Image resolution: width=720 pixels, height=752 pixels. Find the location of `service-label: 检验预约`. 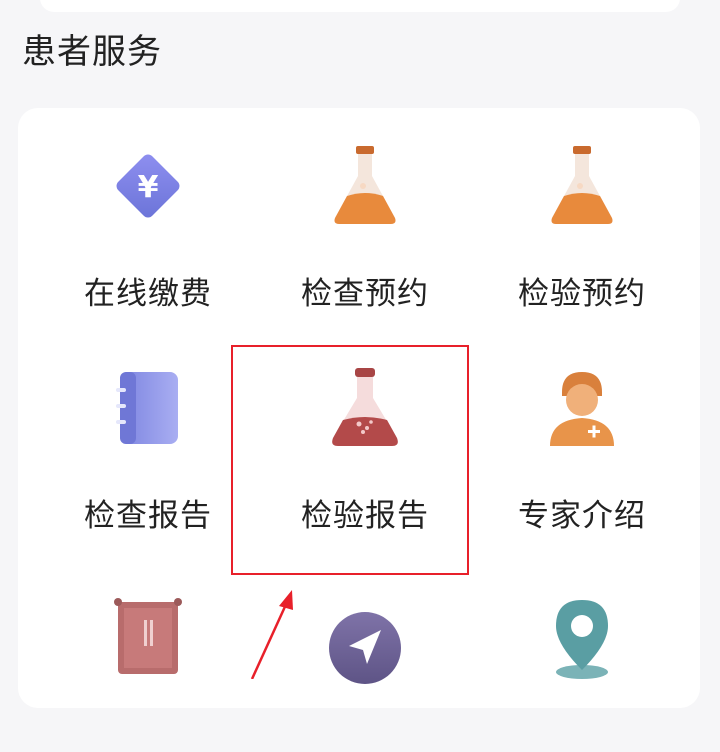

service-label: 检验预约 is located at coordinates (582, 294).